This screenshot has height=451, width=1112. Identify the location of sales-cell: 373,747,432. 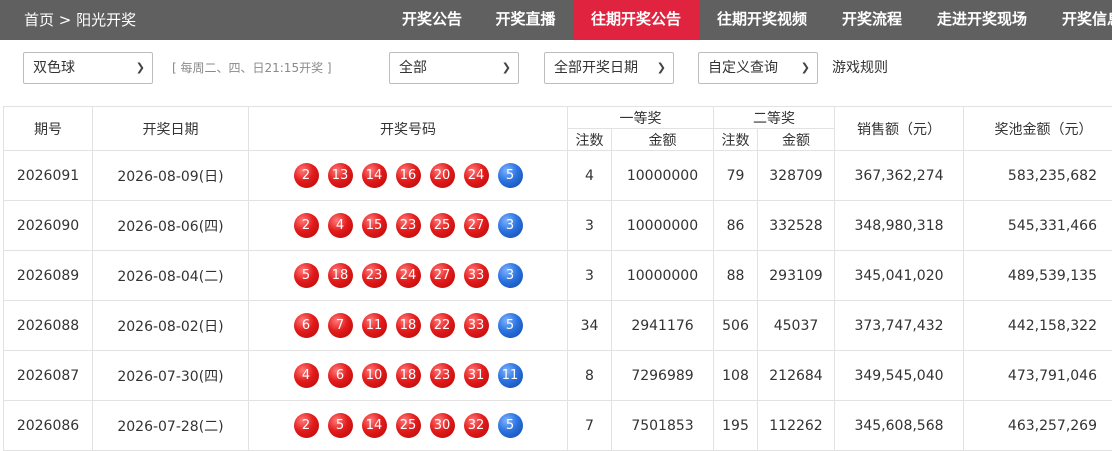
(899, 325).